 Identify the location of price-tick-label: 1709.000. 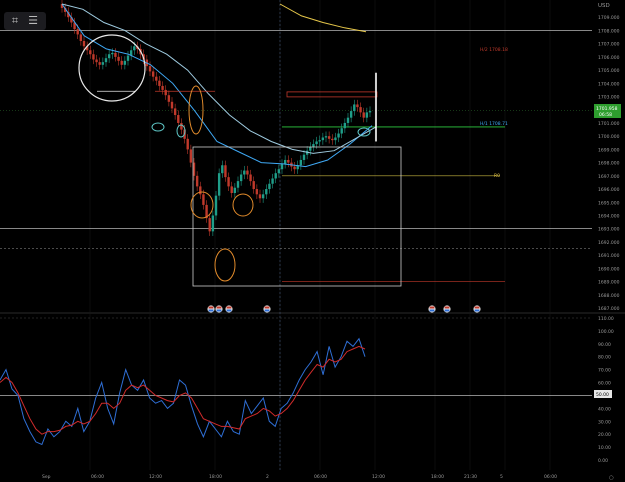
(609, 18).